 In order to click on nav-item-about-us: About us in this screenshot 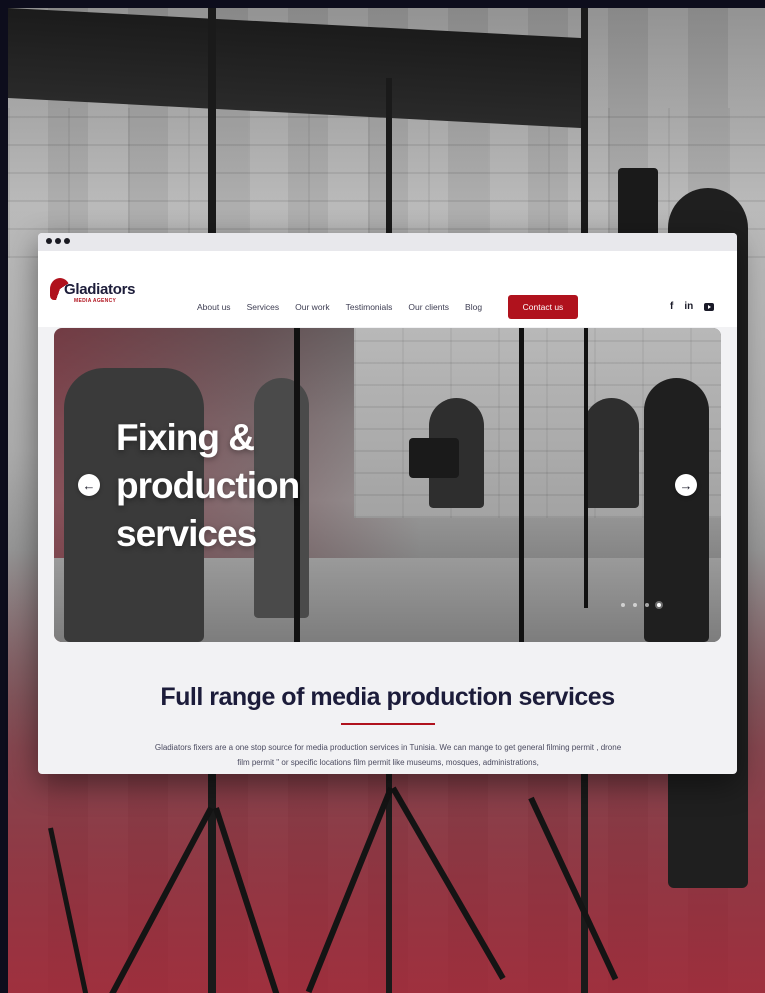, I will do `click(214, 307)`.